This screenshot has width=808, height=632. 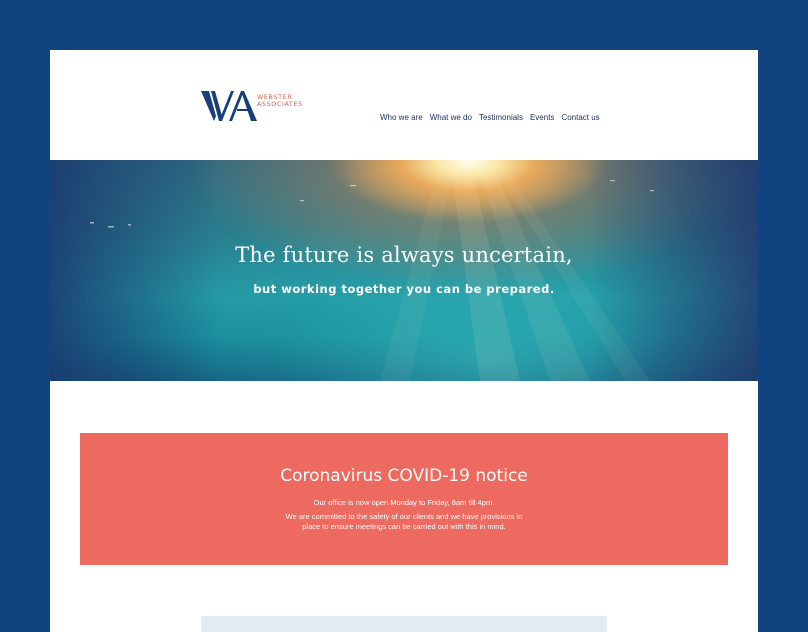 I want to click on logo-wordmark: WEBSTER ASSOCIATES, so click(x=280, y=101).